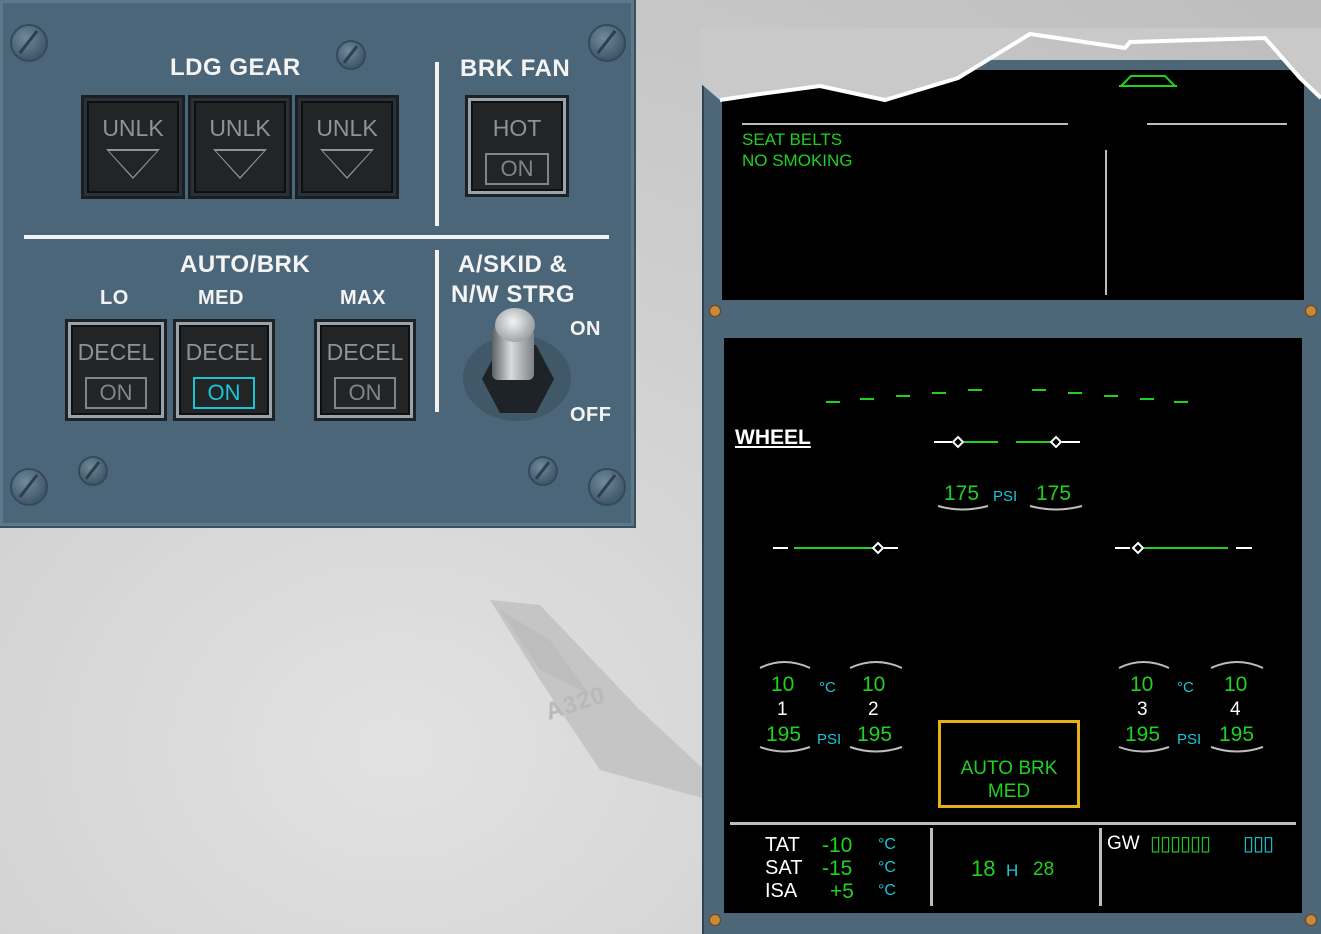 The height and width of the screenshot is (934, 1321). Describe the element at coordinates (781, 891) in the screenshot. I see `isa-label: ISA` at that location.